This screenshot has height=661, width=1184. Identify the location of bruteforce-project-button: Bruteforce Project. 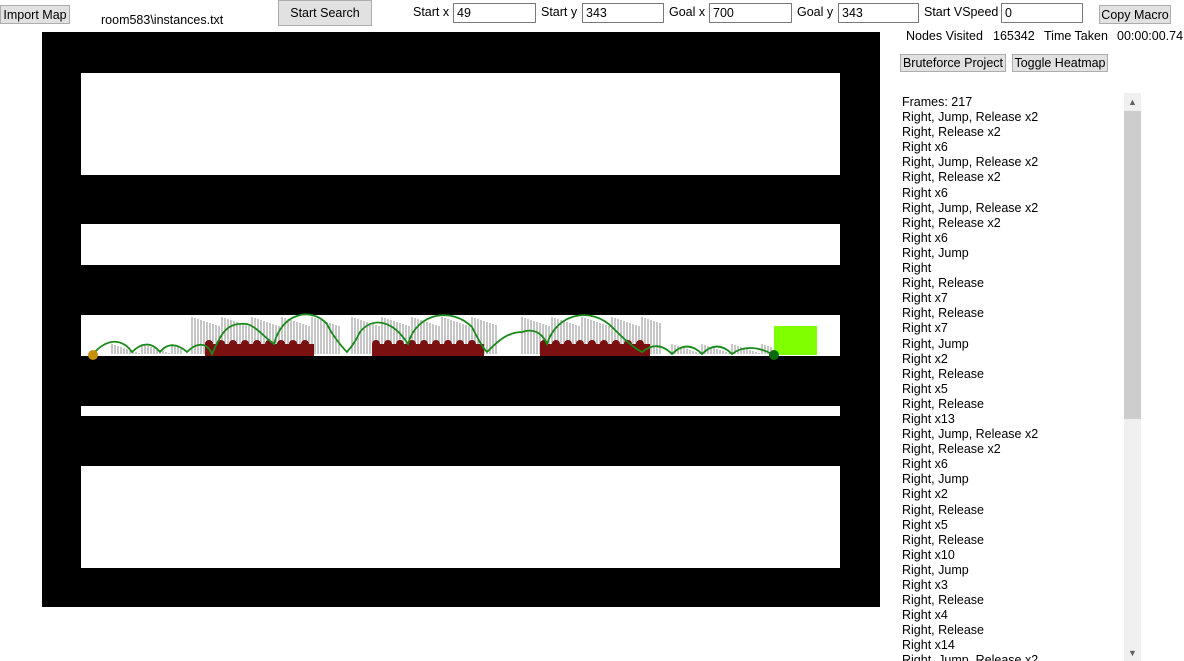
(953, 63).